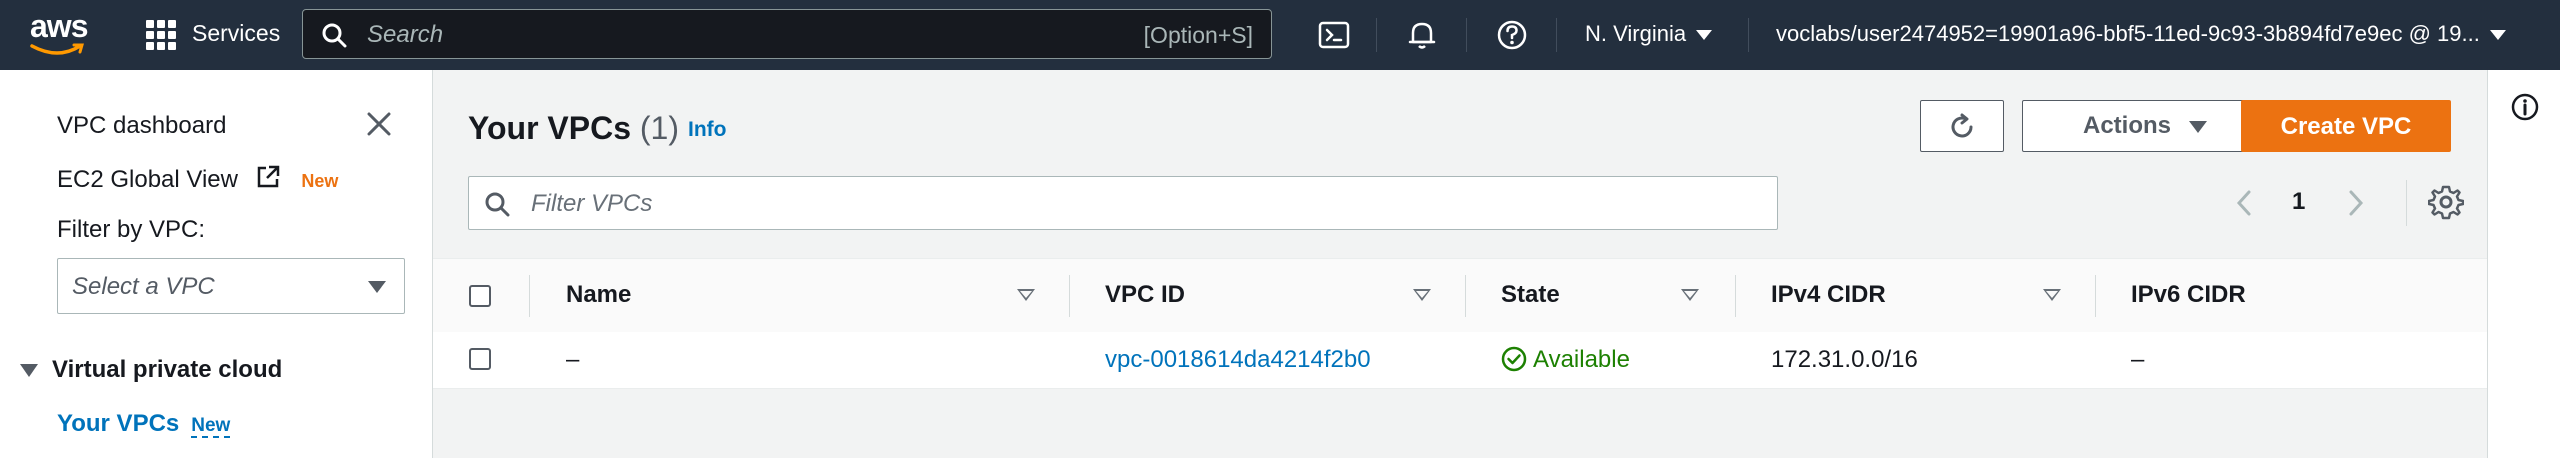 The height and width of the screenshot is (458, 2560). What do you see at coordinates (236, 33) in the screenshot?
I see `services-menu: Services` at bounding box center [236, 33].